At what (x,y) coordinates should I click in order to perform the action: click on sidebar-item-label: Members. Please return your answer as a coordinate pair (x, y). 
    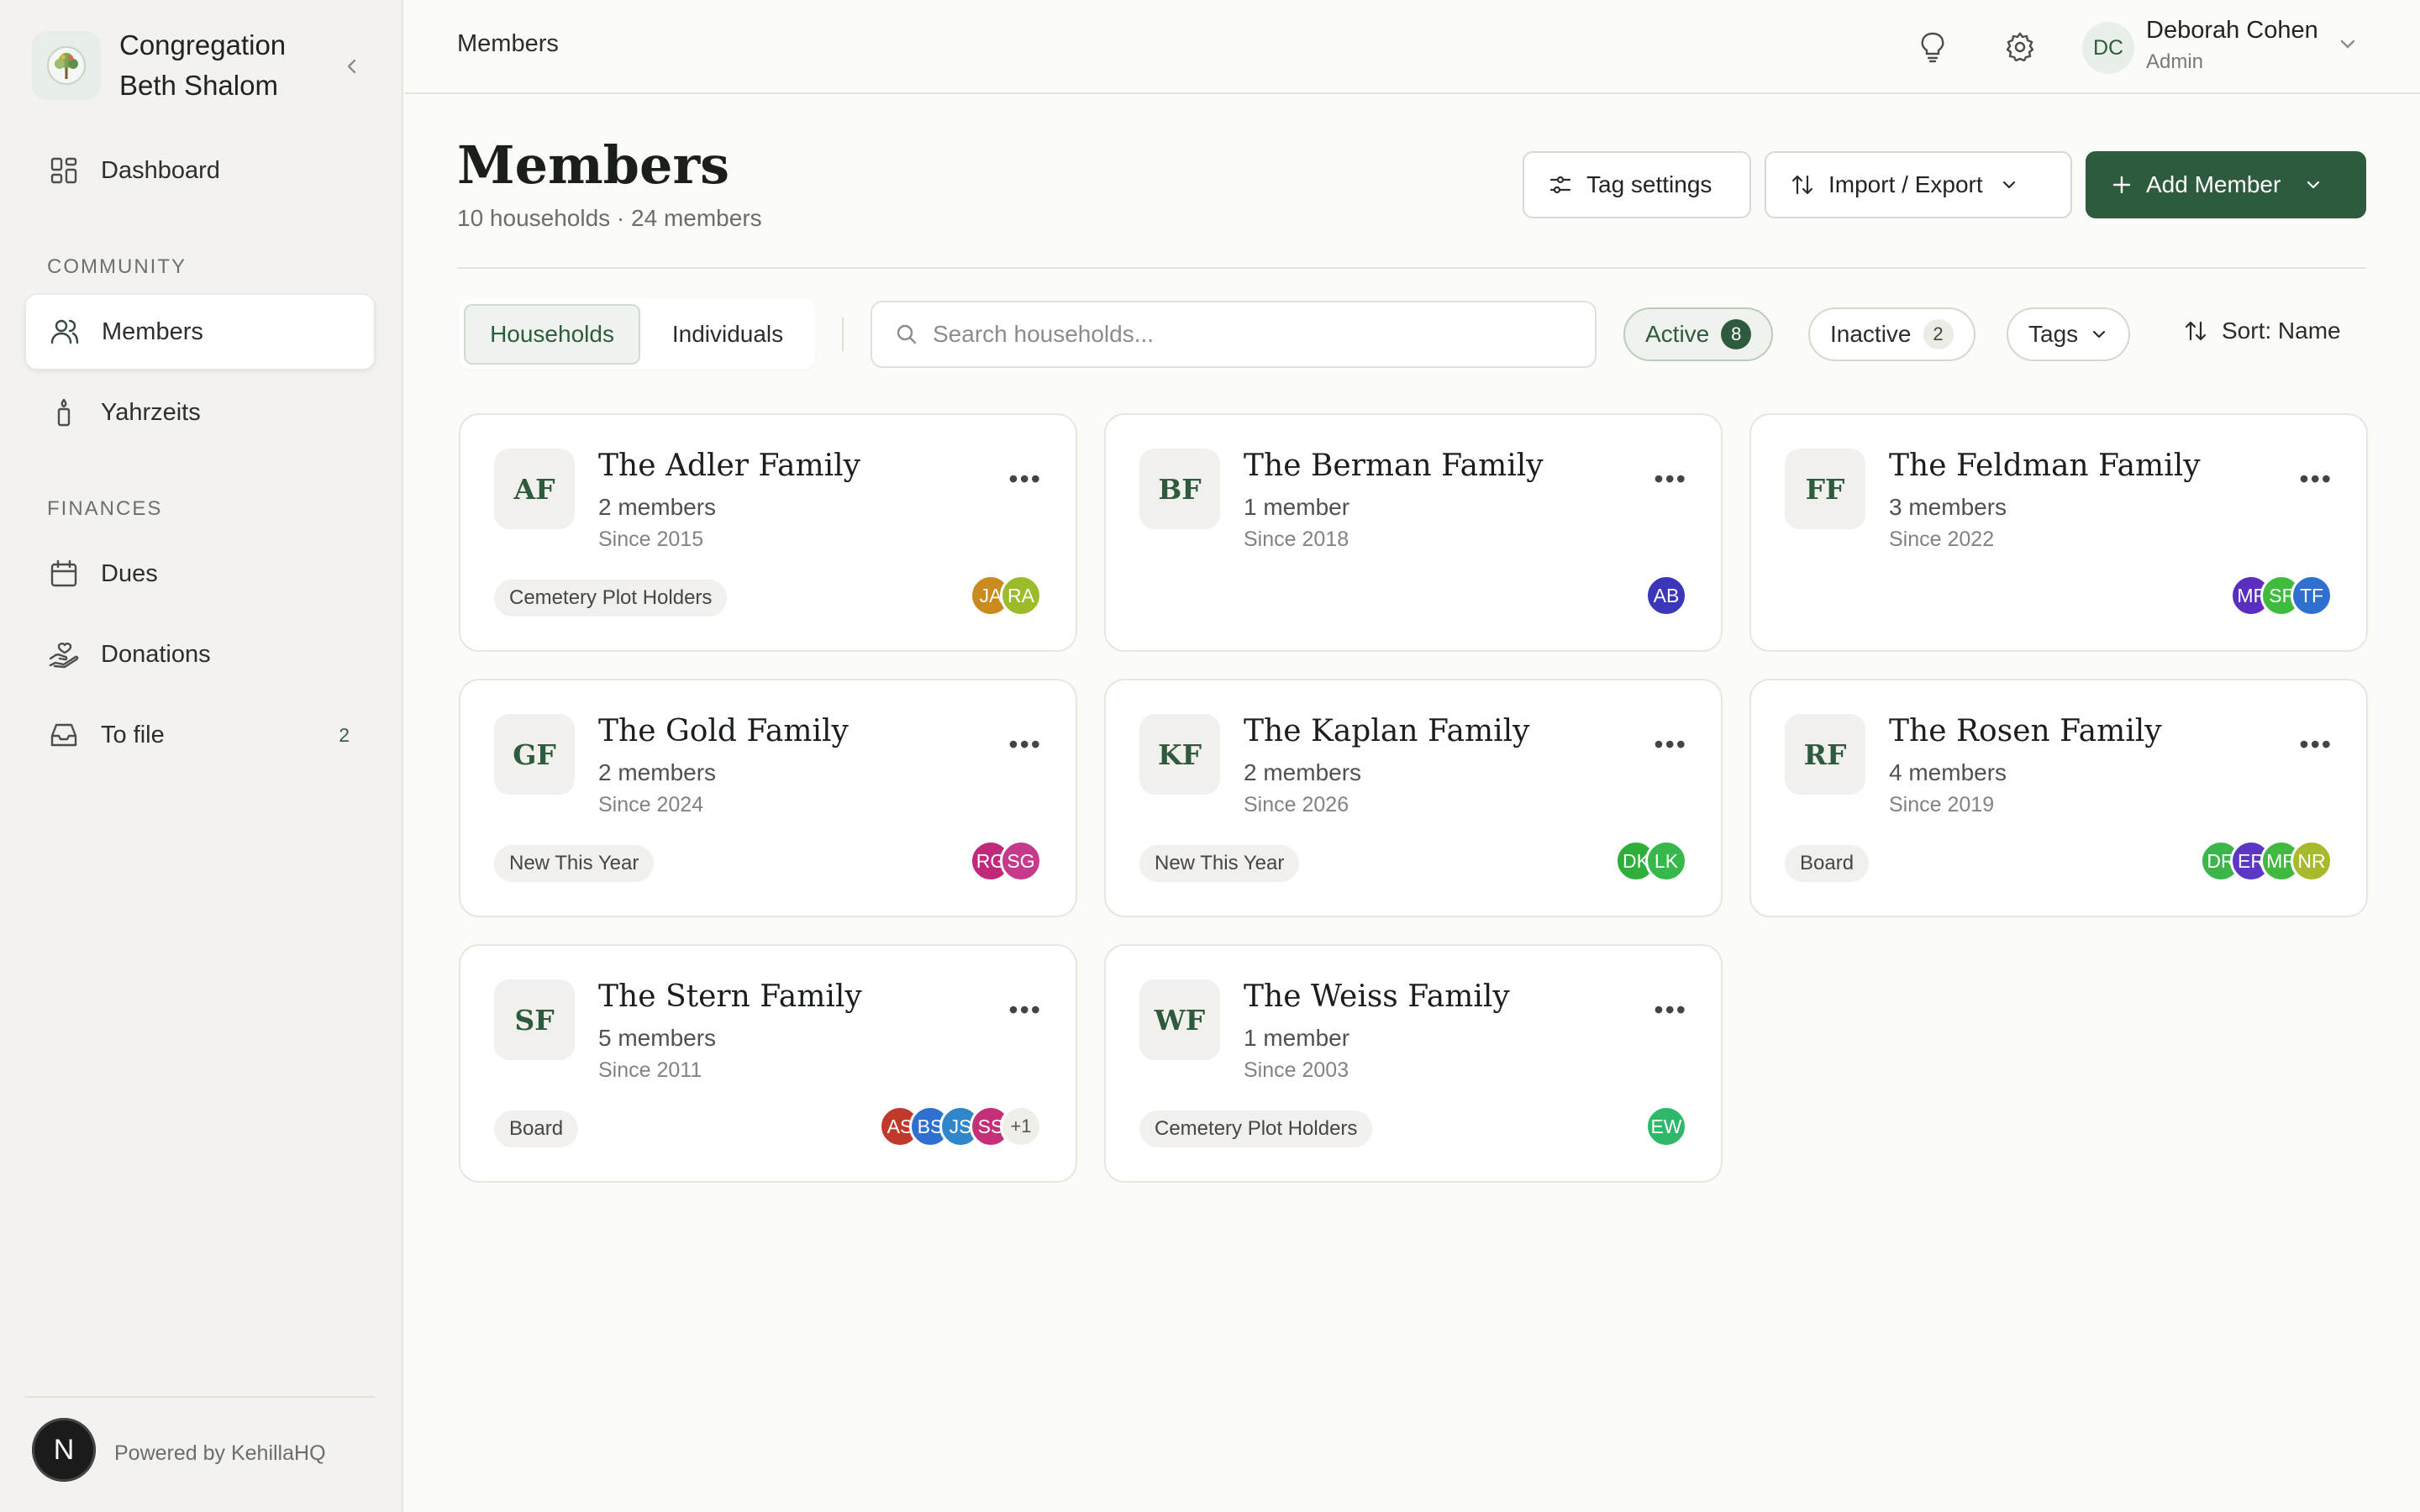
    Looking at the image, I should click on (153, 331).